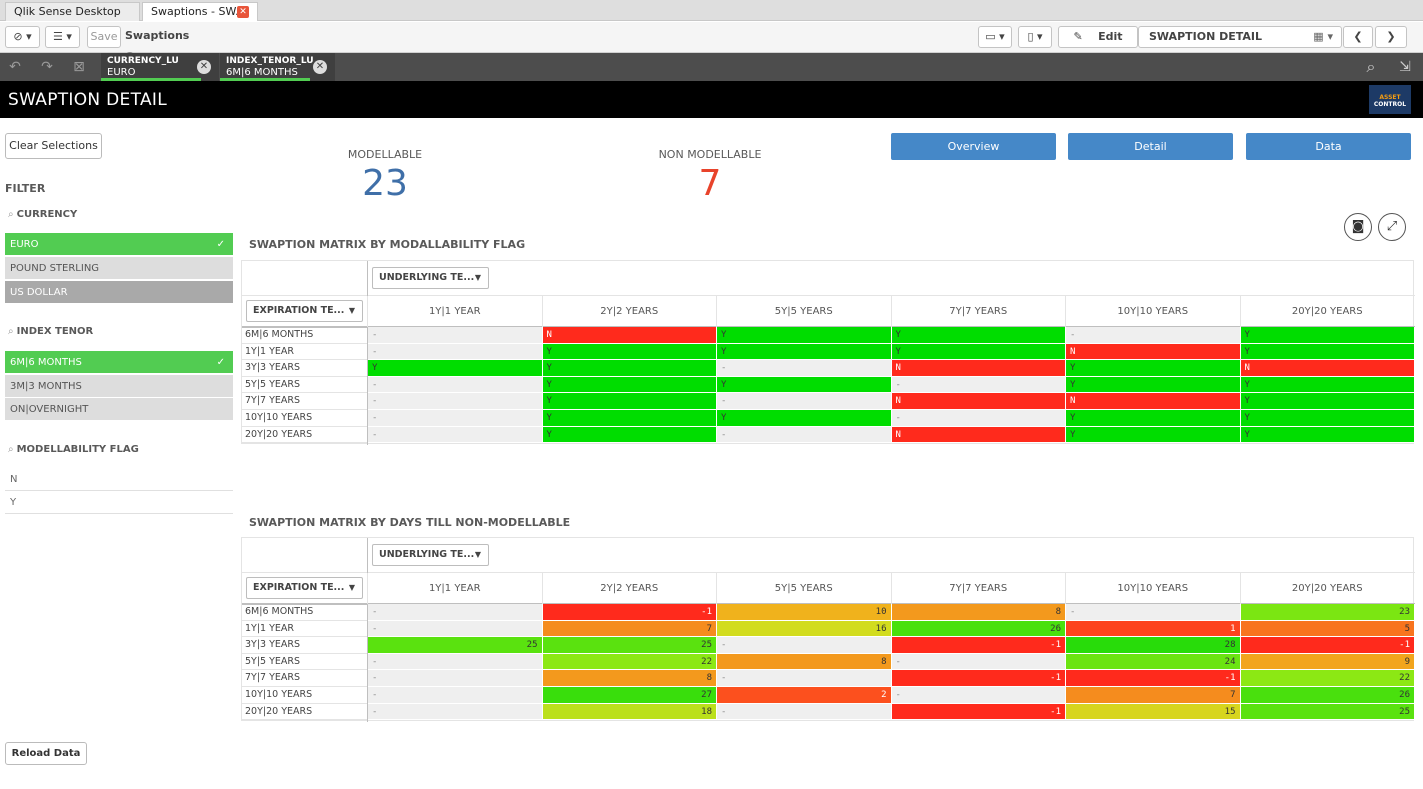  What do you see at coordinates (1153, 645) in the screenshot?
I see `matrix-cell: 28` at bounding box center [1153, 645].